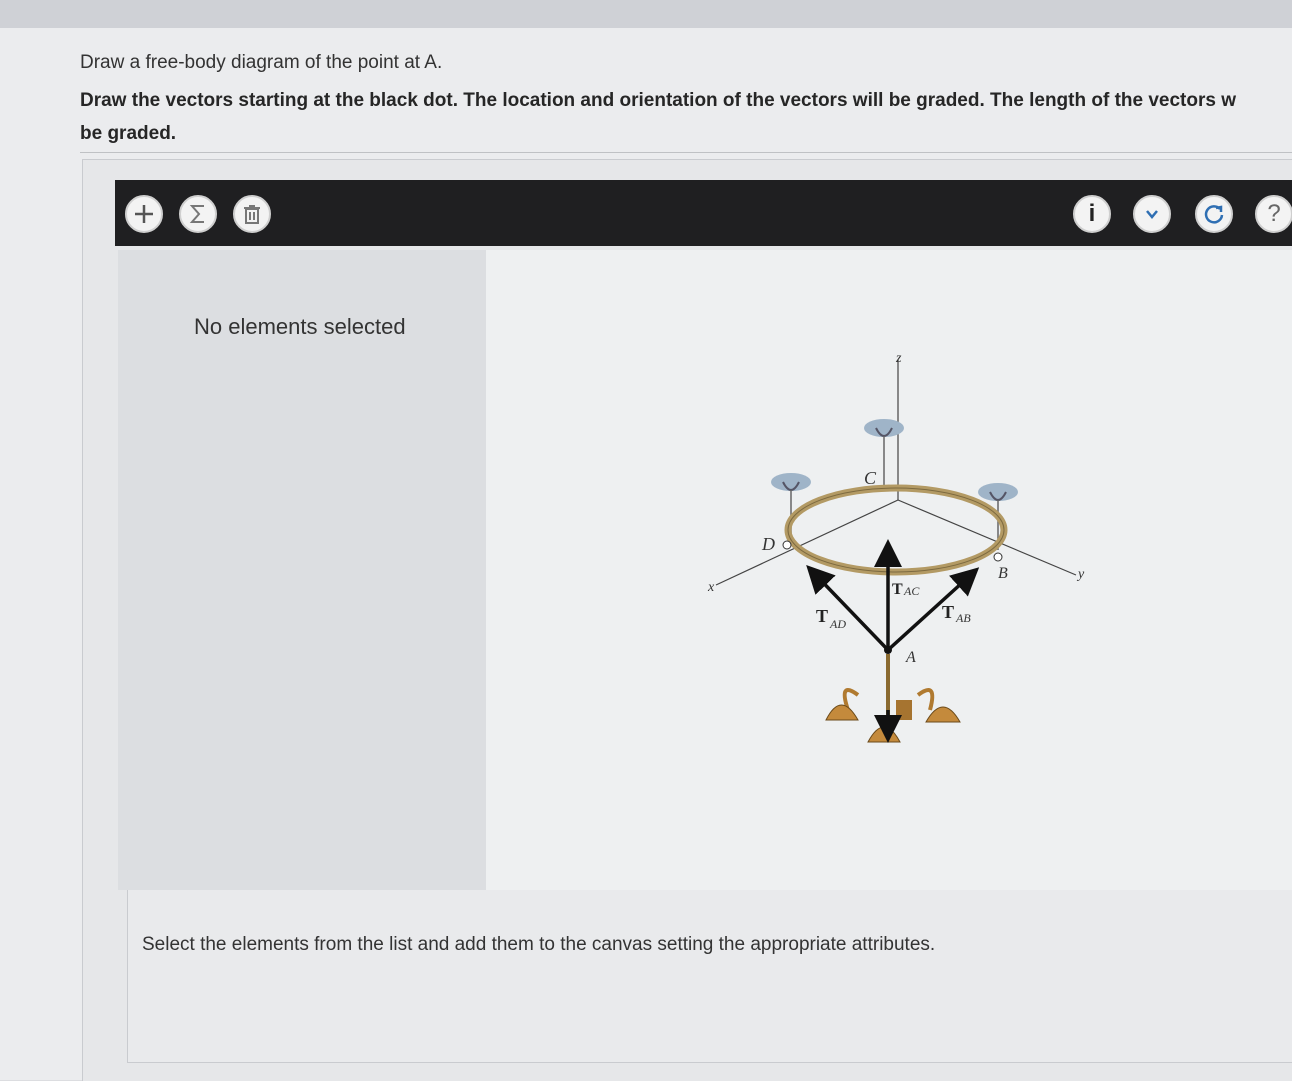  I want to click on sigma-icon, so click(196, 214).